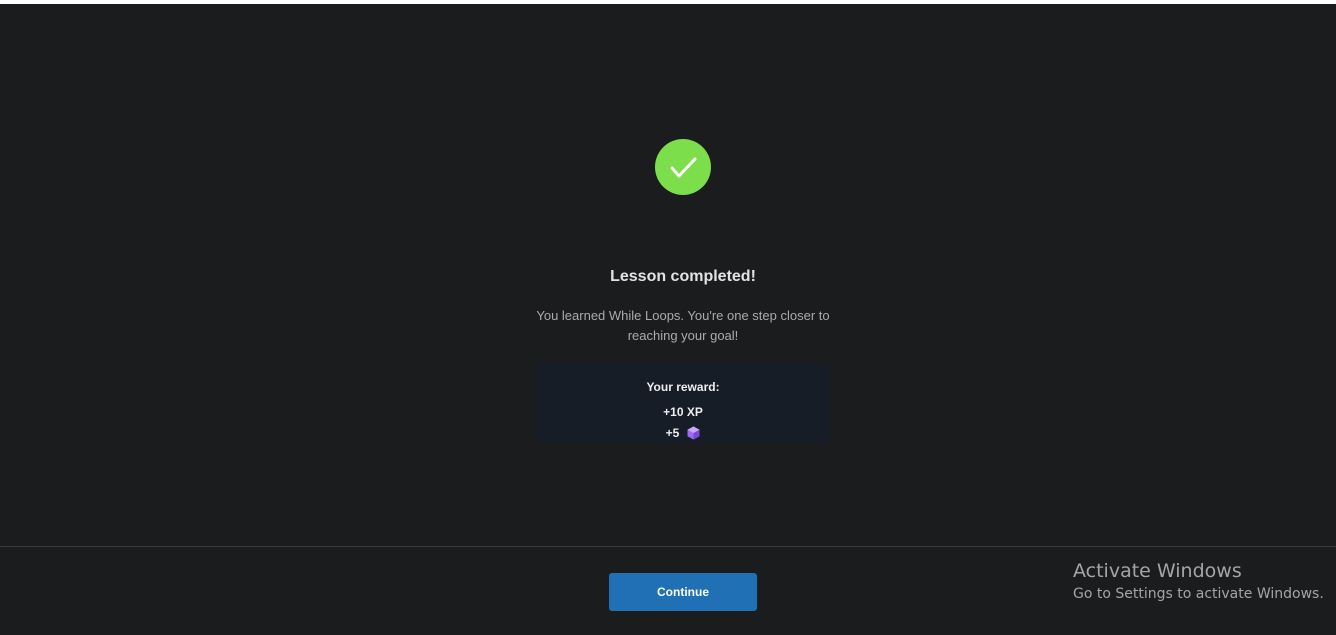 This screenshot has width=1336, height=635. What do you see at coordinates (683, 433) in the screenshot?
I see `reward-gems: +5` at bounding box center [683, 433].